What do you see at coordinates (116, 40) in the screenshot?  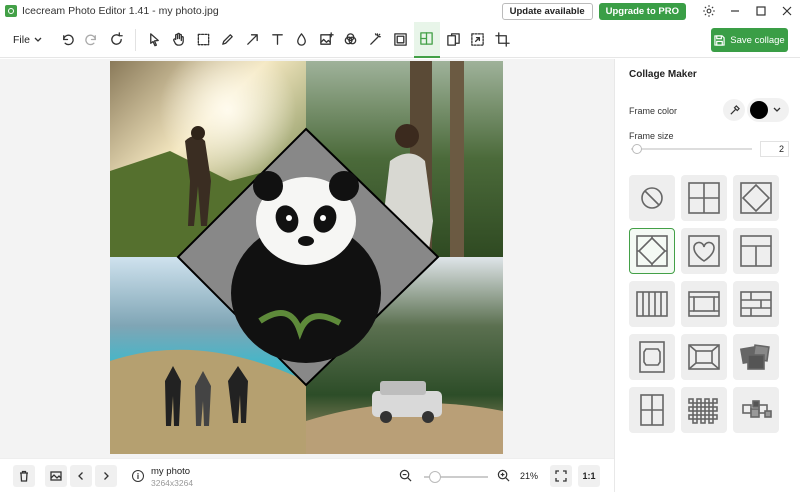 I see `reset-button` at bounding box center [116, 40].